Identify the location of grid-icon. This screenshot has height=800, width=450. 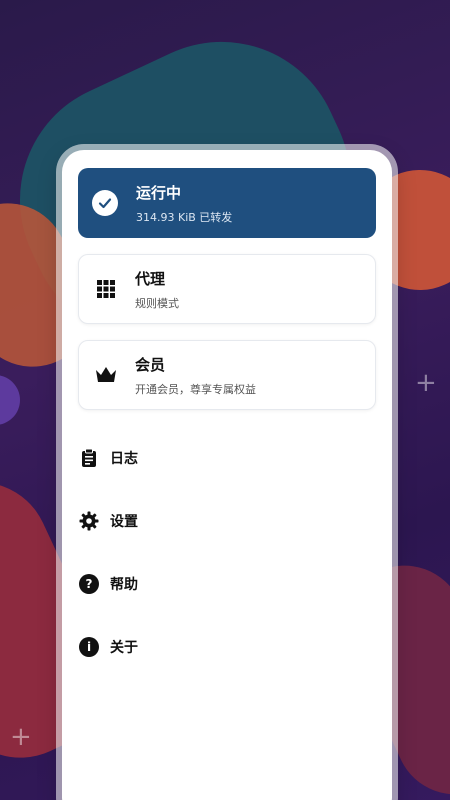
(106, 289).